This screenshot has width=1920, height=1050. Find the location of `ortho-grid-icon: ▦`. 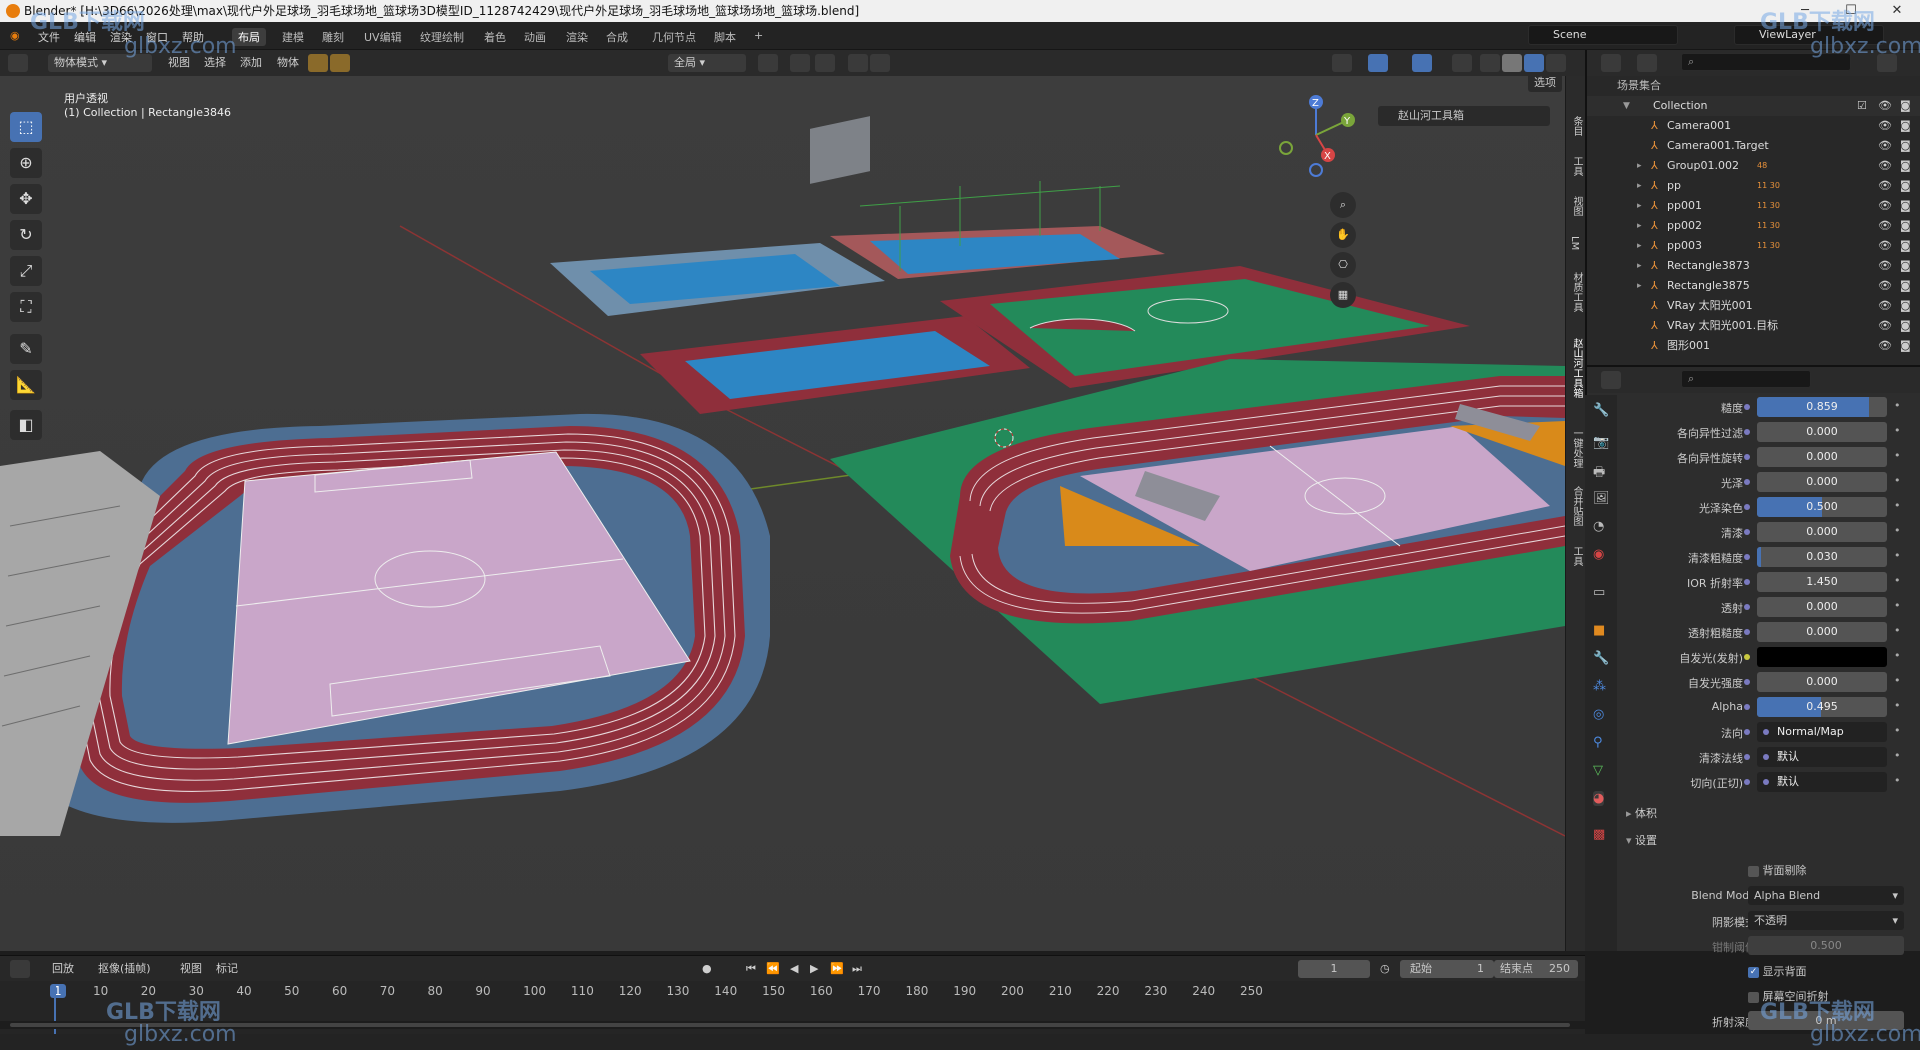

ortho-grid-icon: ▦ is located at coordinates (1343, 295).